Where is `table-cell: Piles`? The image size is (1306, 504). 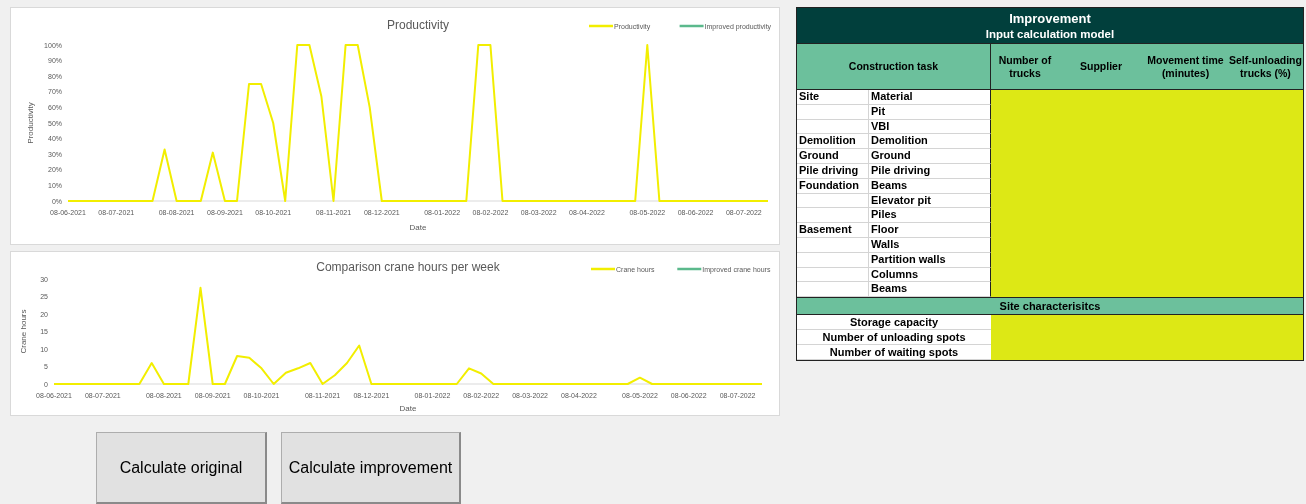 table-cell: Piles is located at coordinates (930, 216).